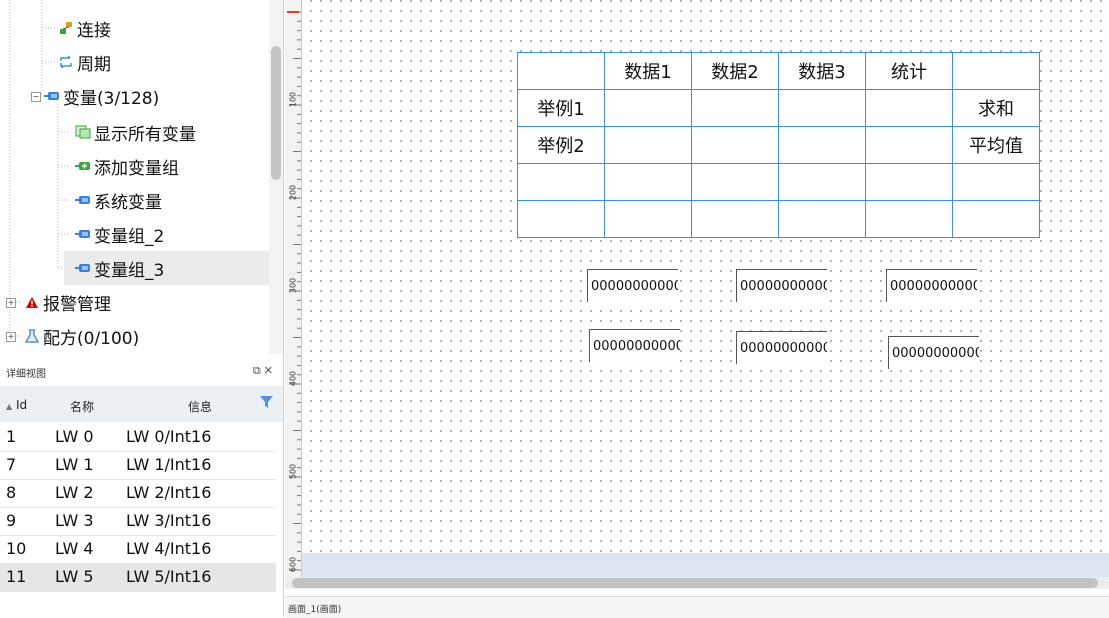  What do you see at coordinates (32, 302) in the screenshot?
I see `alarm-icon` at bounding box center [32, 302].